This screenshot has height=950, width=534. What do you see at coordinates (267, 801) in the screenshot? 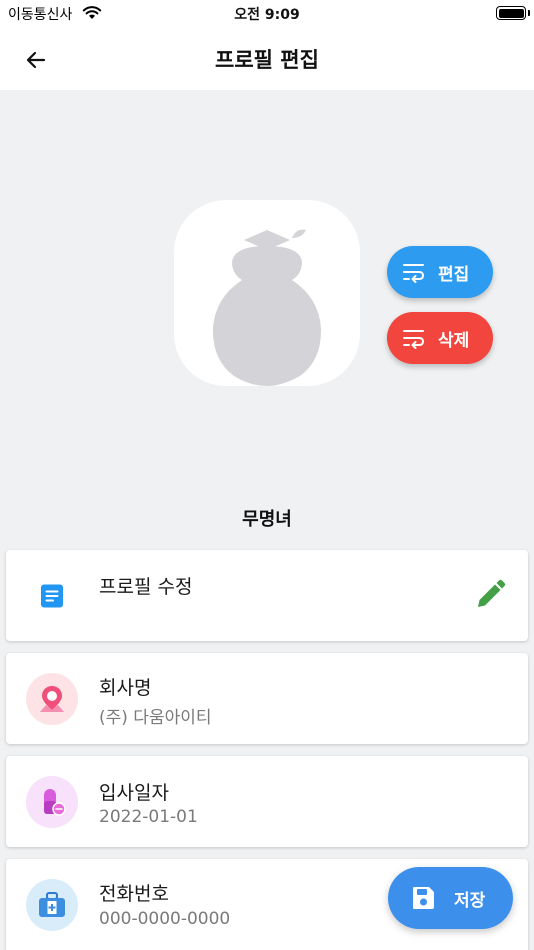
I see `join-date-card: 입사일자 2022-01-01` at bounding box center [267, 801].